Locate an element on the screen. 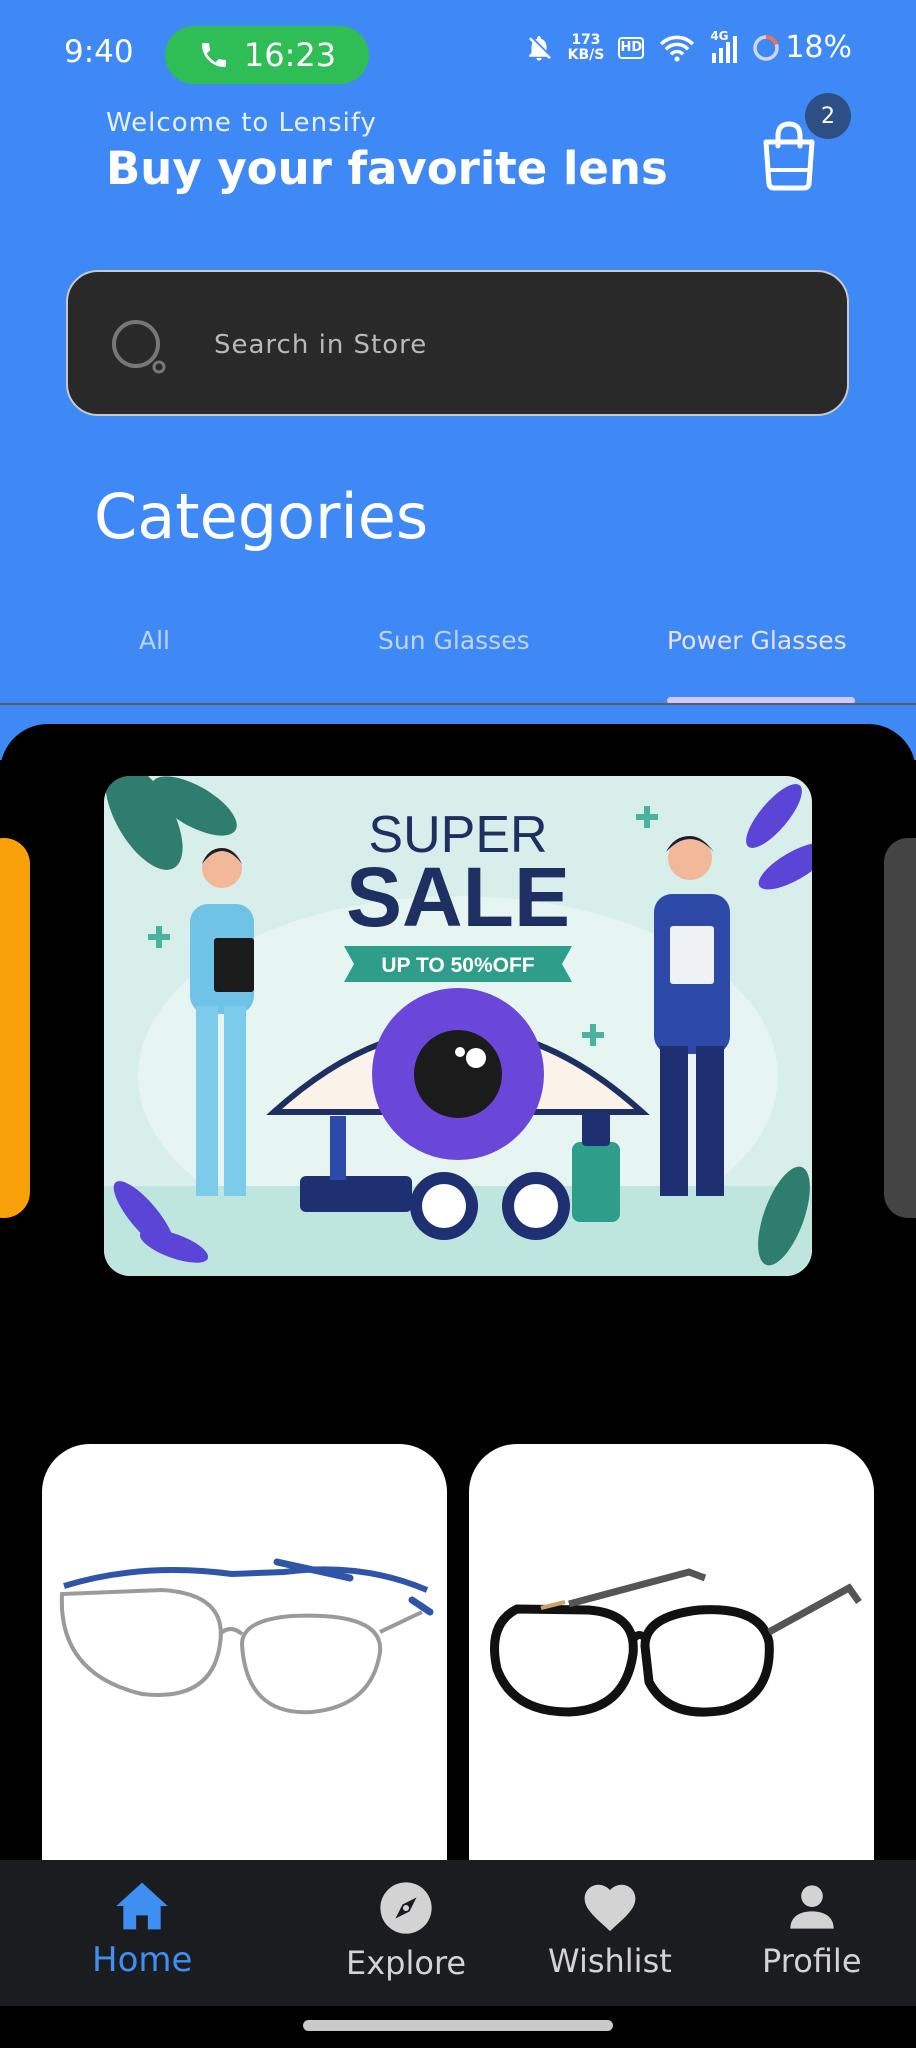 This screenshot has width=916, height=2048. tab-power-glasses: Power Glasses is located at coordinates (757, 640).